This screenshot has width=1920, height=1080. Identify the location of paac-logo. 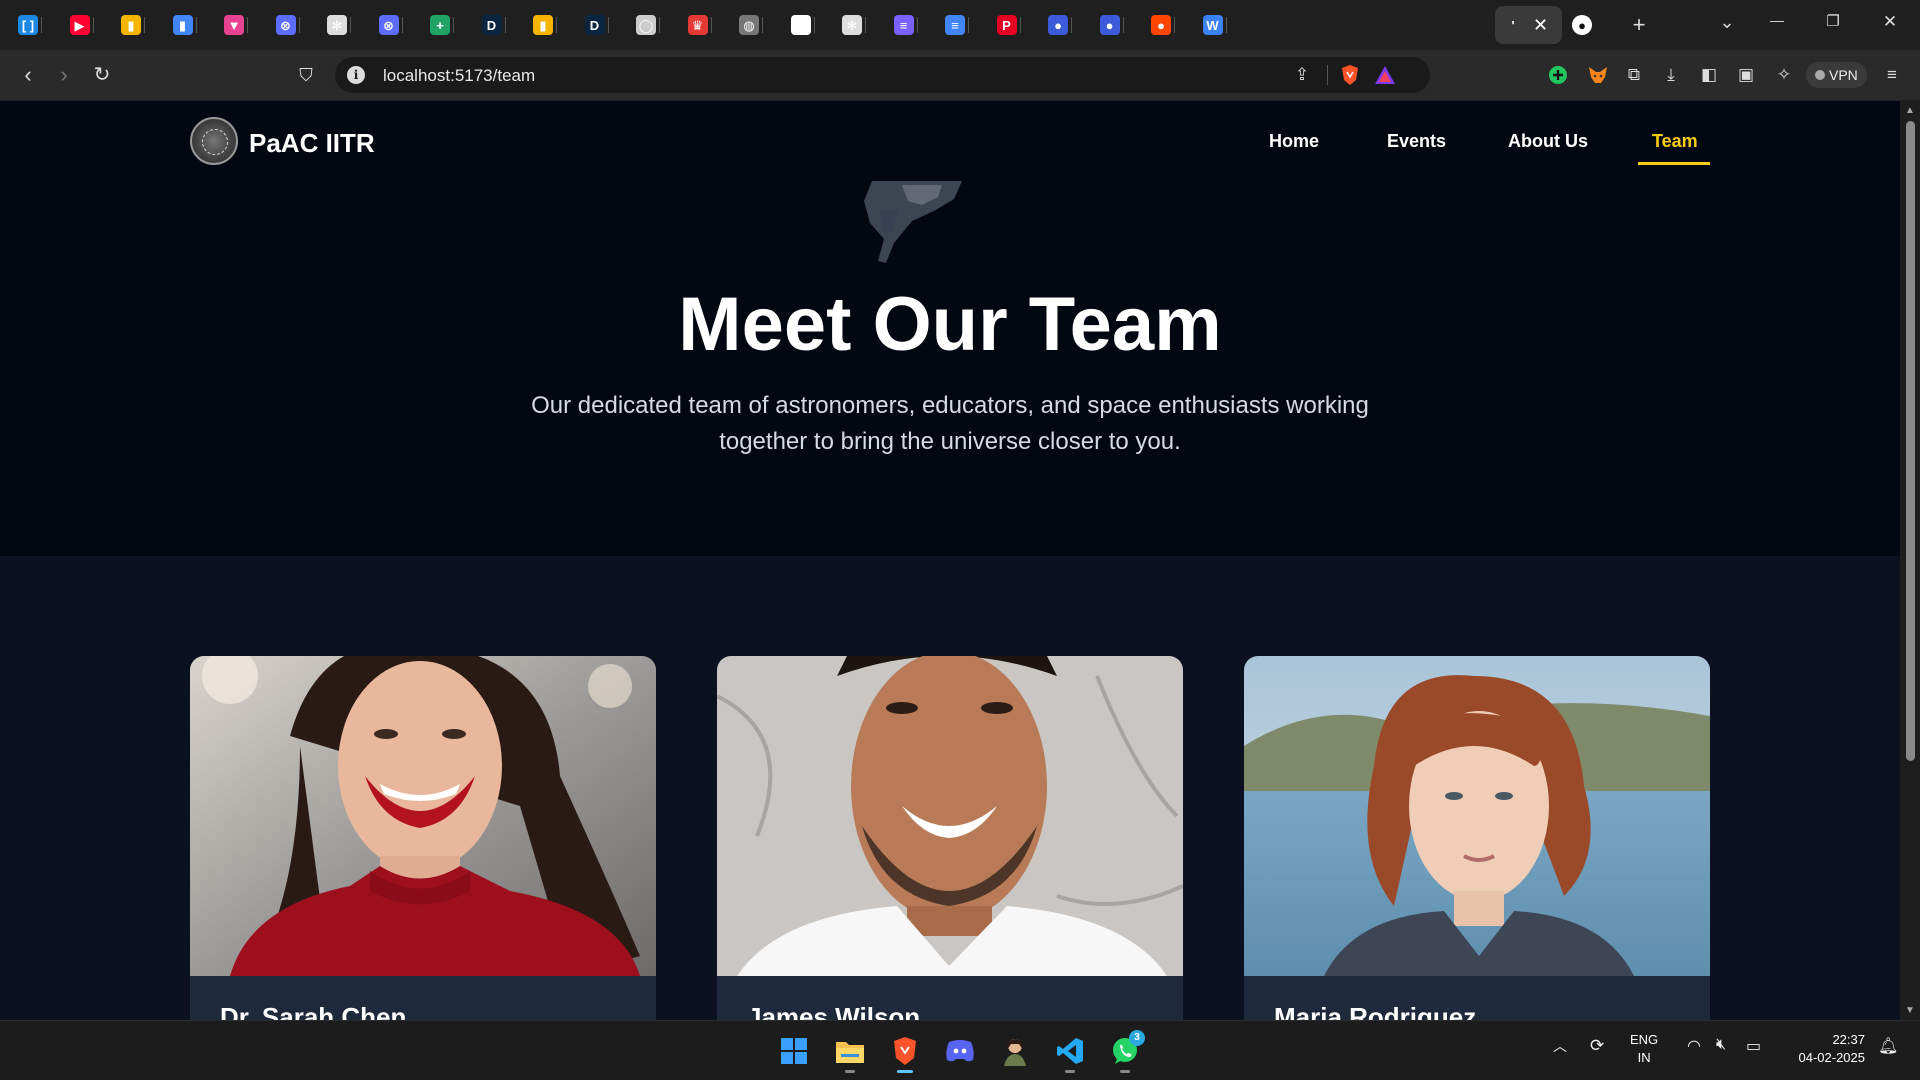
(214, 141).